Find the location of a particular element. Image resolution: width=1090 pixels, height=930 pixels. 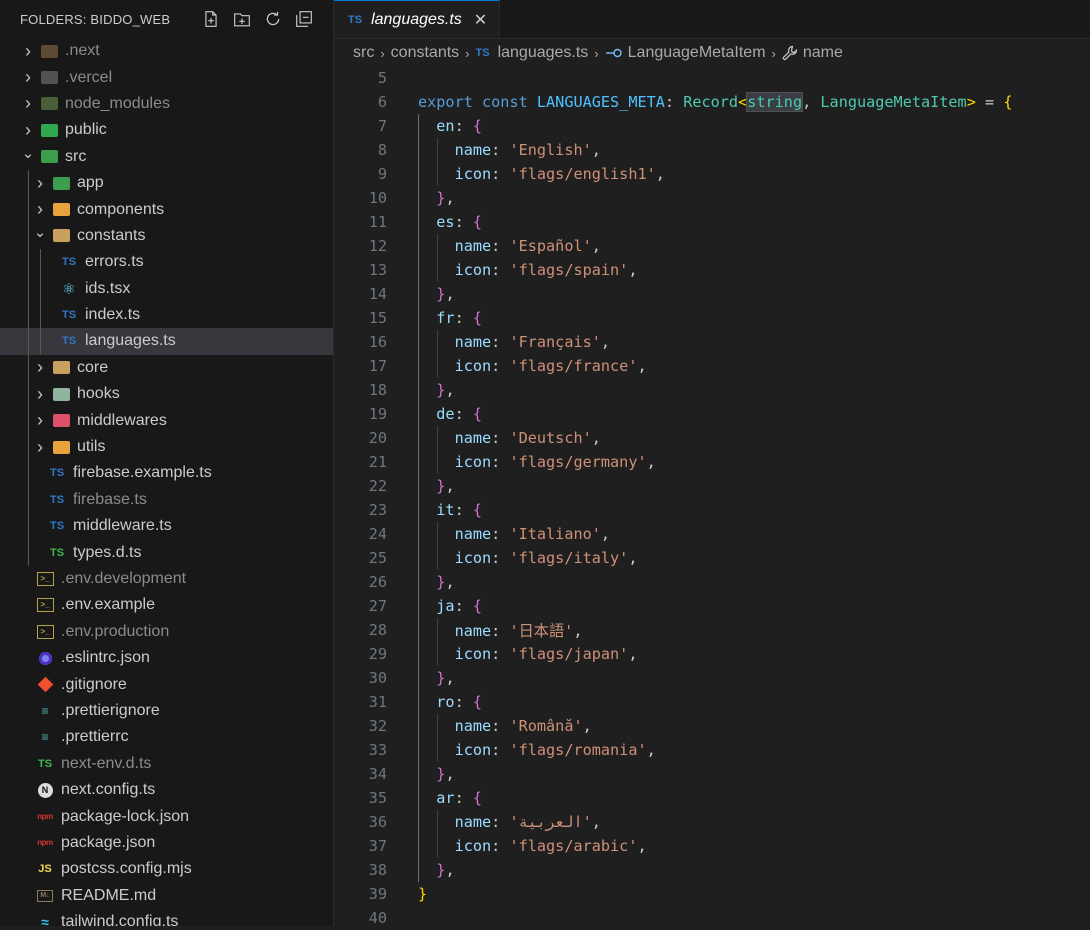

tree-item-eslintrc-json: .eslintrc.json is located at coordinates (166, 658).